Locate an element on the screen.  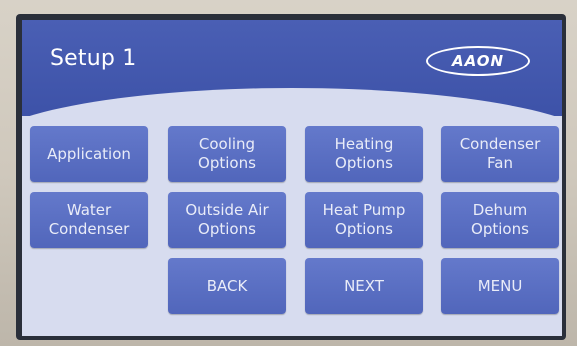
page-title: Setup 1 is located at coordinates (93, 58).